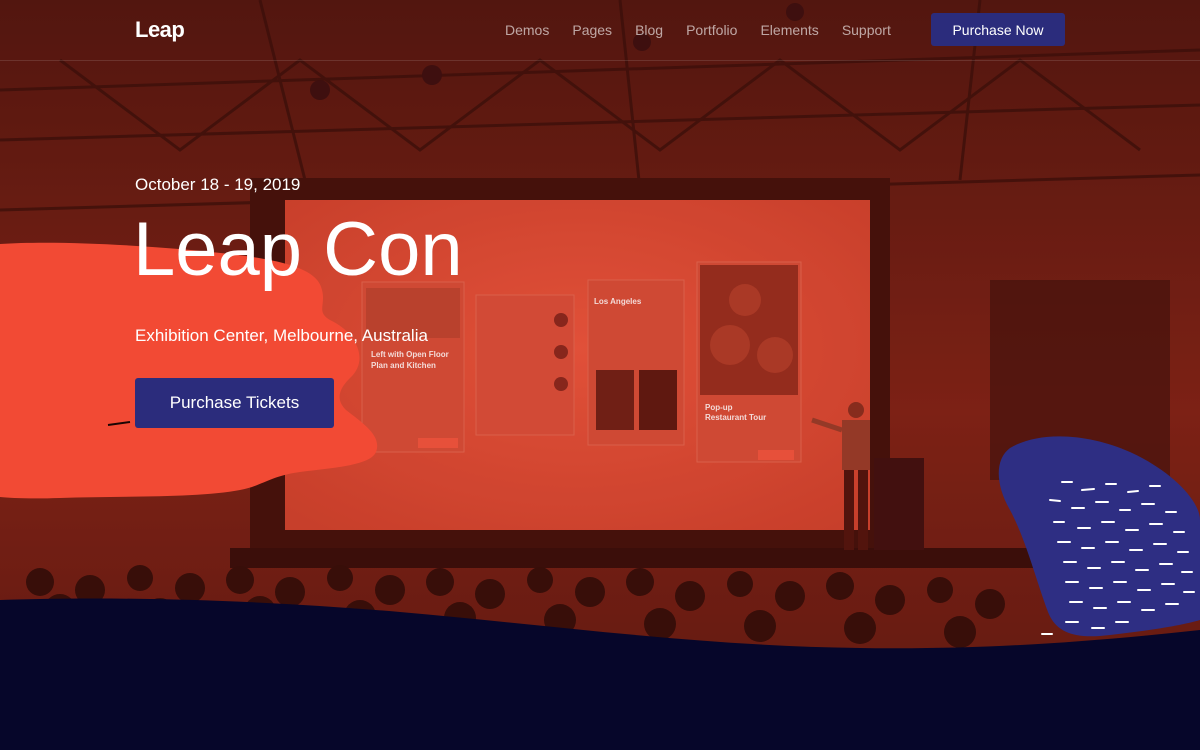  What do you see at coordinates (298, 249) in the screenshot?
I see `event-title: Leap Con` at bounding box center [298, 249].